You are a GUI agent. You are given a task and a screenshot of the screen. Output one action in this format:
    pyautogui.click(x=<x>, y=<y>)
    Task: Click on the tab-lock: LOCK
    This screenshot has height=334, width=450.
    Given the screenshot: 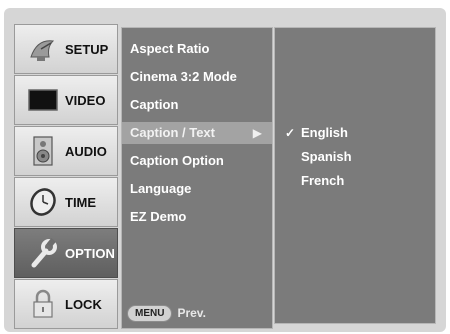 What is the action you would take?
    pyautogui.click(x=66, y=304)
    